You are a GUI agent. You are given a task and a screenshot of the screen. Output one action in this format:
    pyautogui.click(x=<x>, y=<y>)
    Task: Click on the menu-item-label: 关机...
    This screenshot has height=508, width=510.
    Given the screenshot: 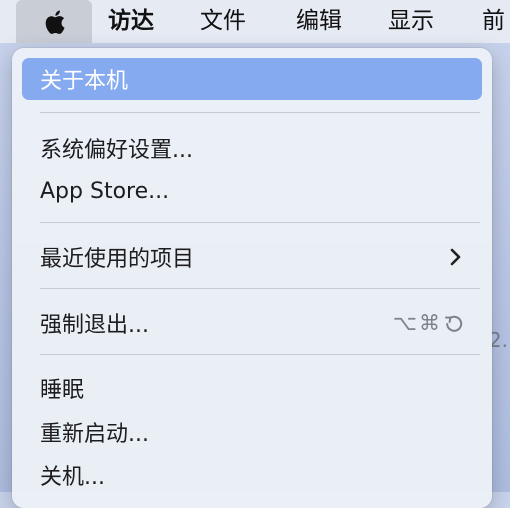 What is the action you would take?
    pyautogui.click(x=72, y=477)
    